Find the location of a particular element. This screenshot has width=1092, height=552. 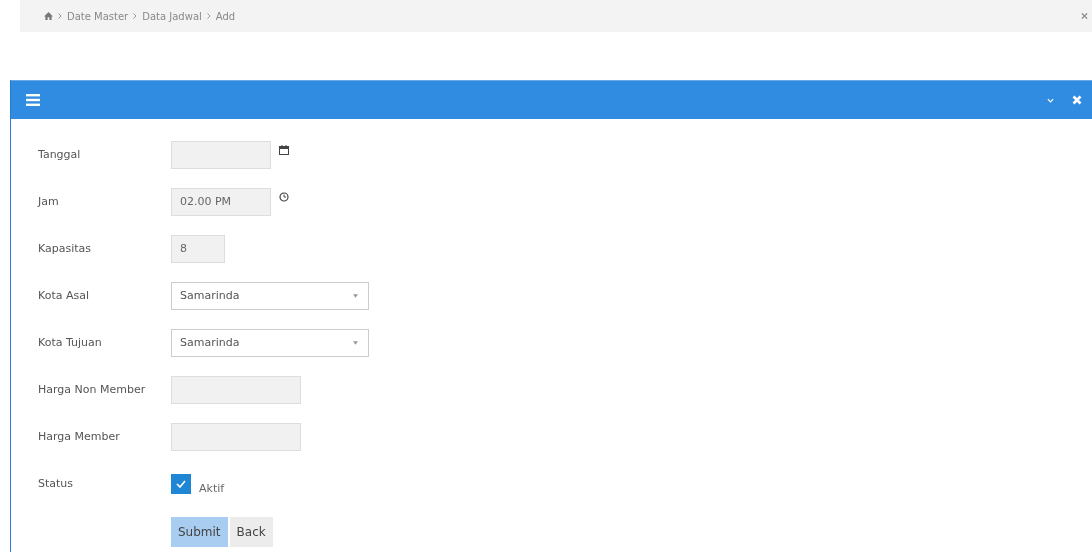

breadcrumb-current: Add is located at coordinates (225, 16).